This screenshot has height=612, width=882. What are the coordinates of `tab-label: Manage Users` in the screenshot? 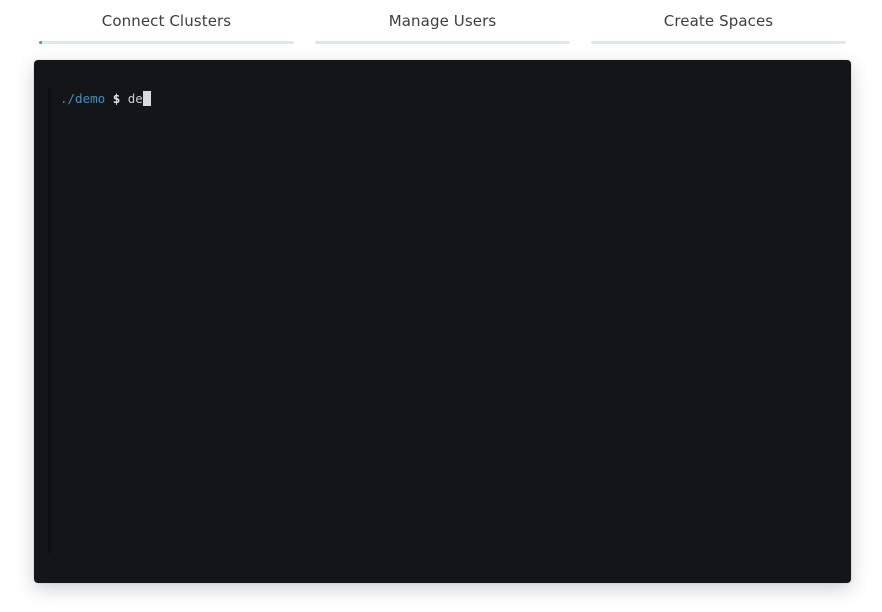 It's located at (442, 21).